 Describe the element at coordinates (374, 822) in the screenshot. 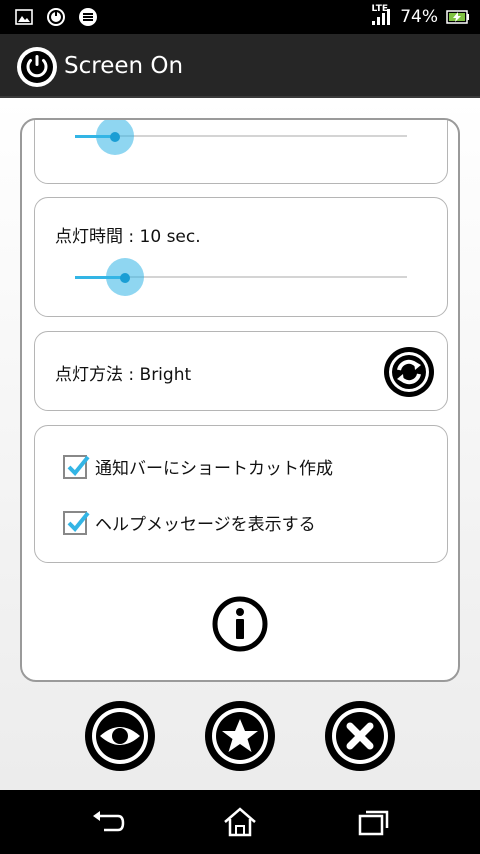

I see `recent-apps-icon` at that location.